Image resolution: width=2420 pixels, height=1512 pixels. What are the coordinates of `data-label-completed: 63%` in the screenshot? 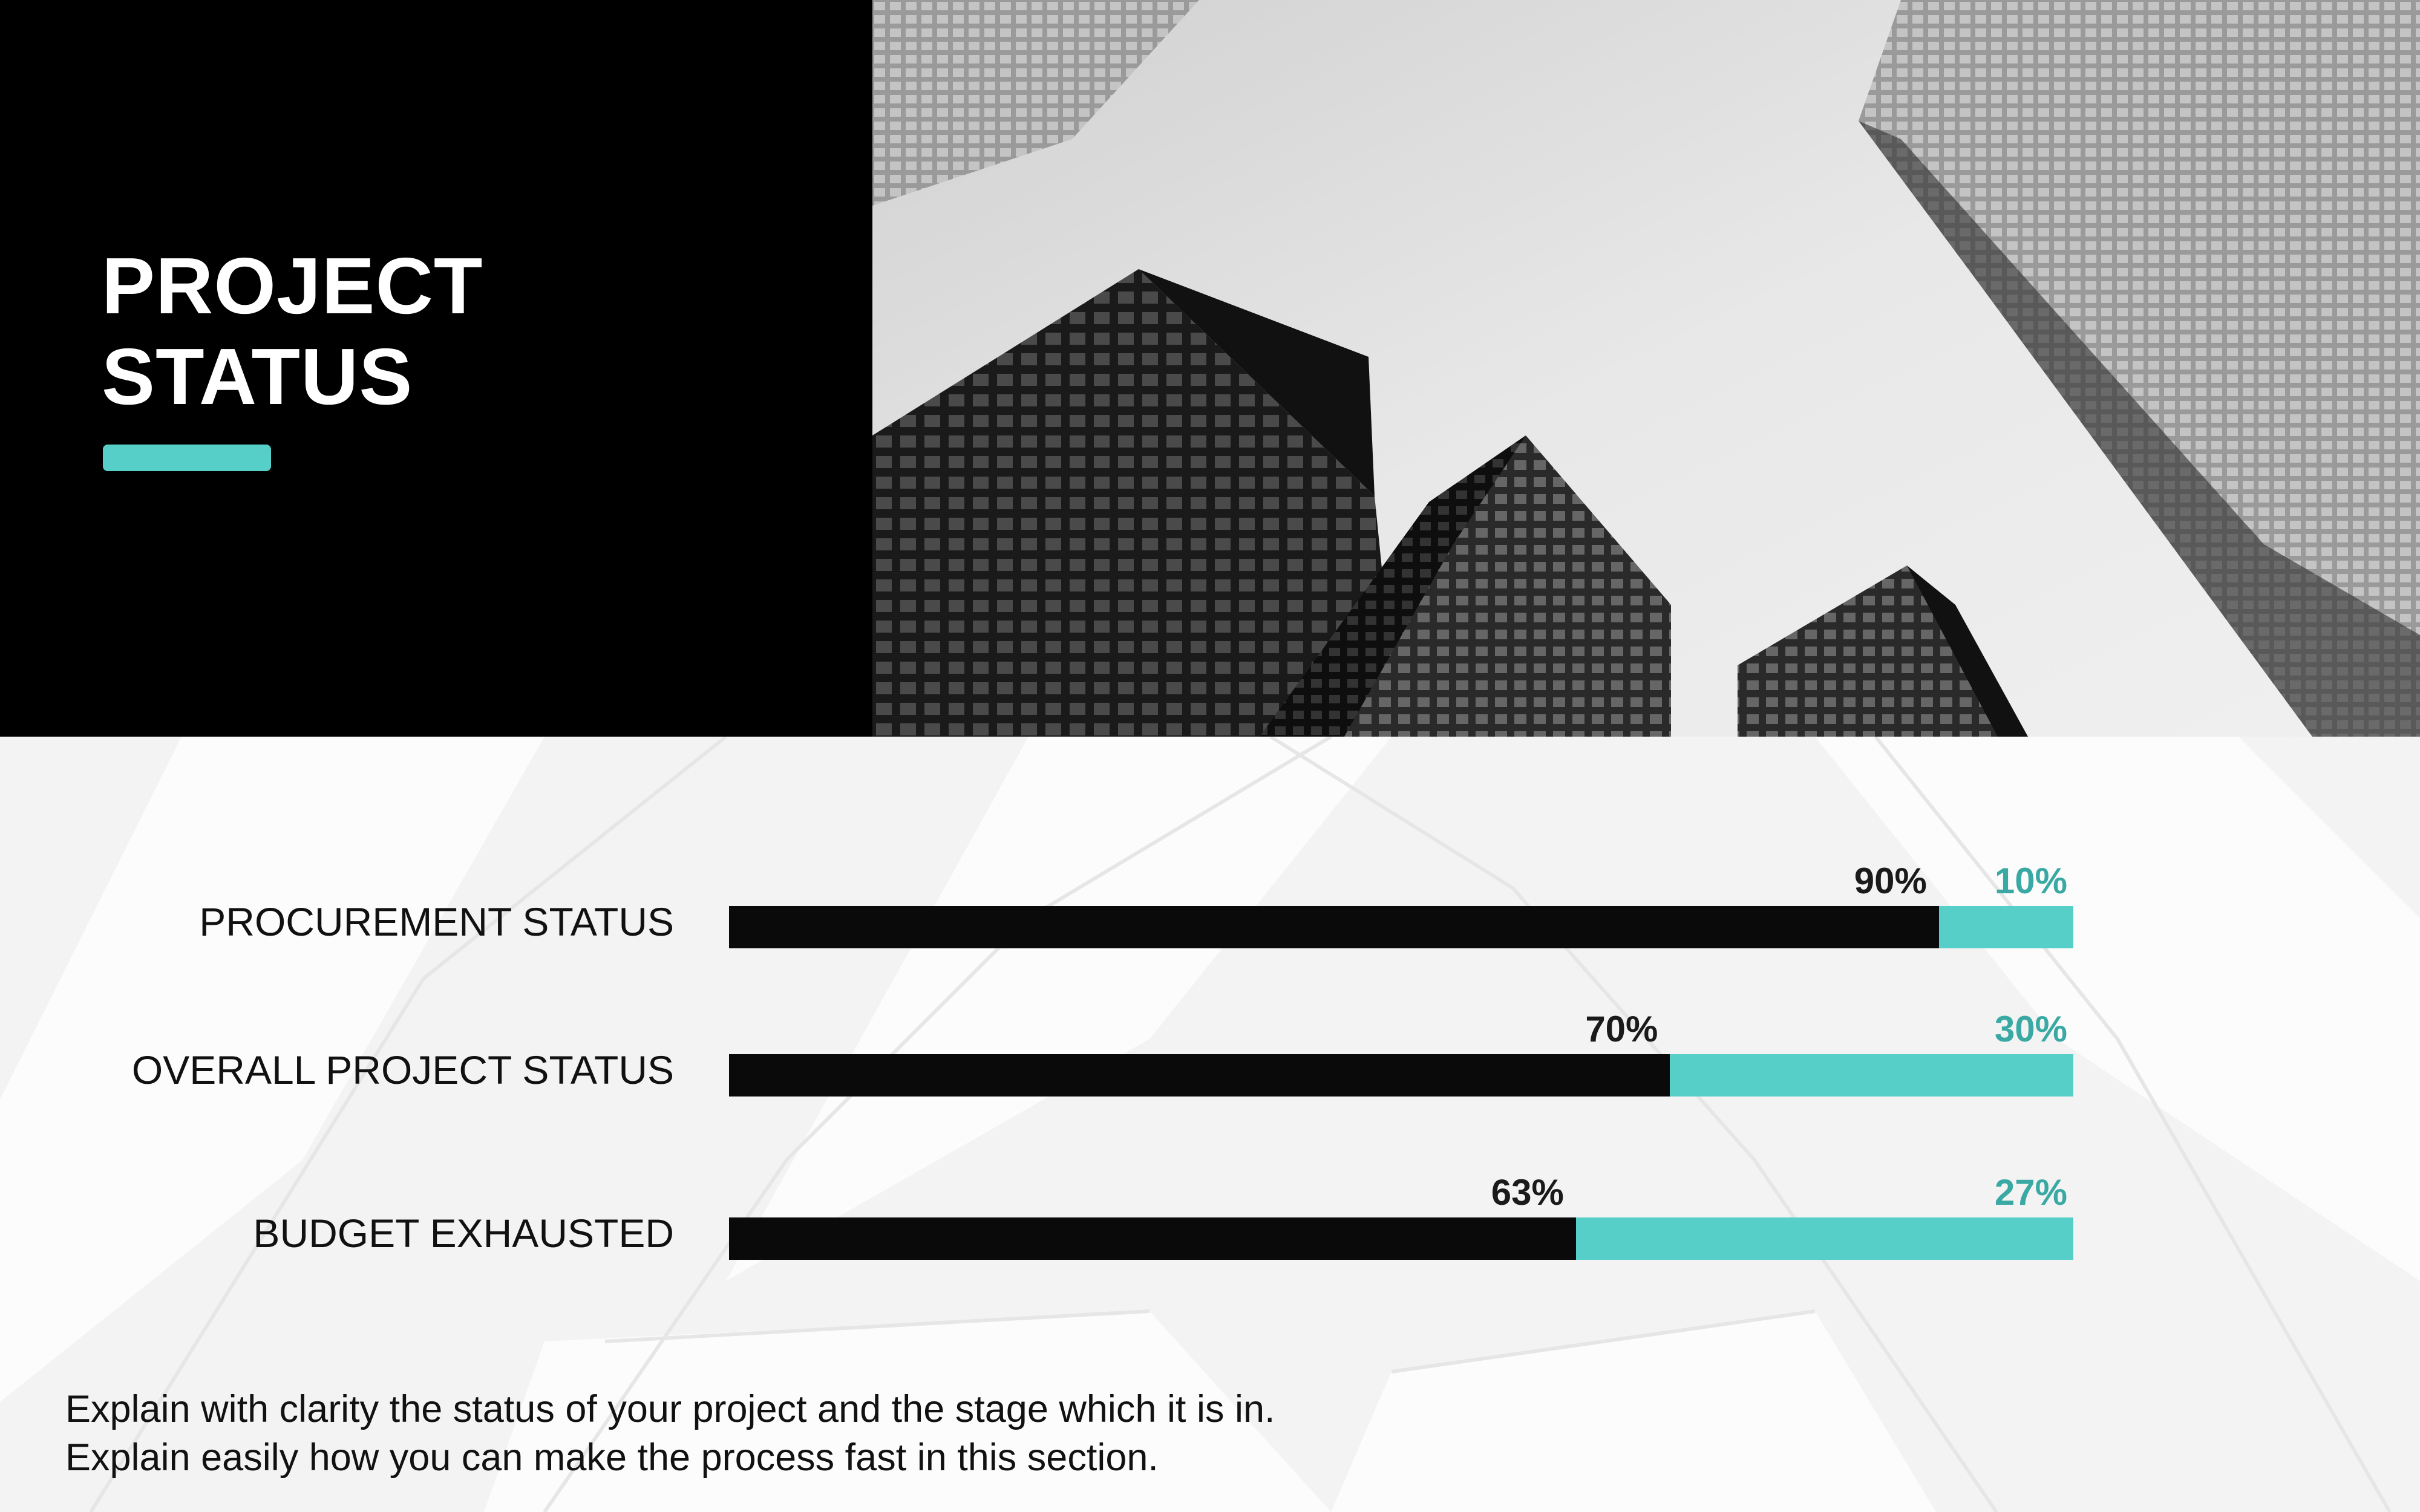 It's located at (1527, 1192).